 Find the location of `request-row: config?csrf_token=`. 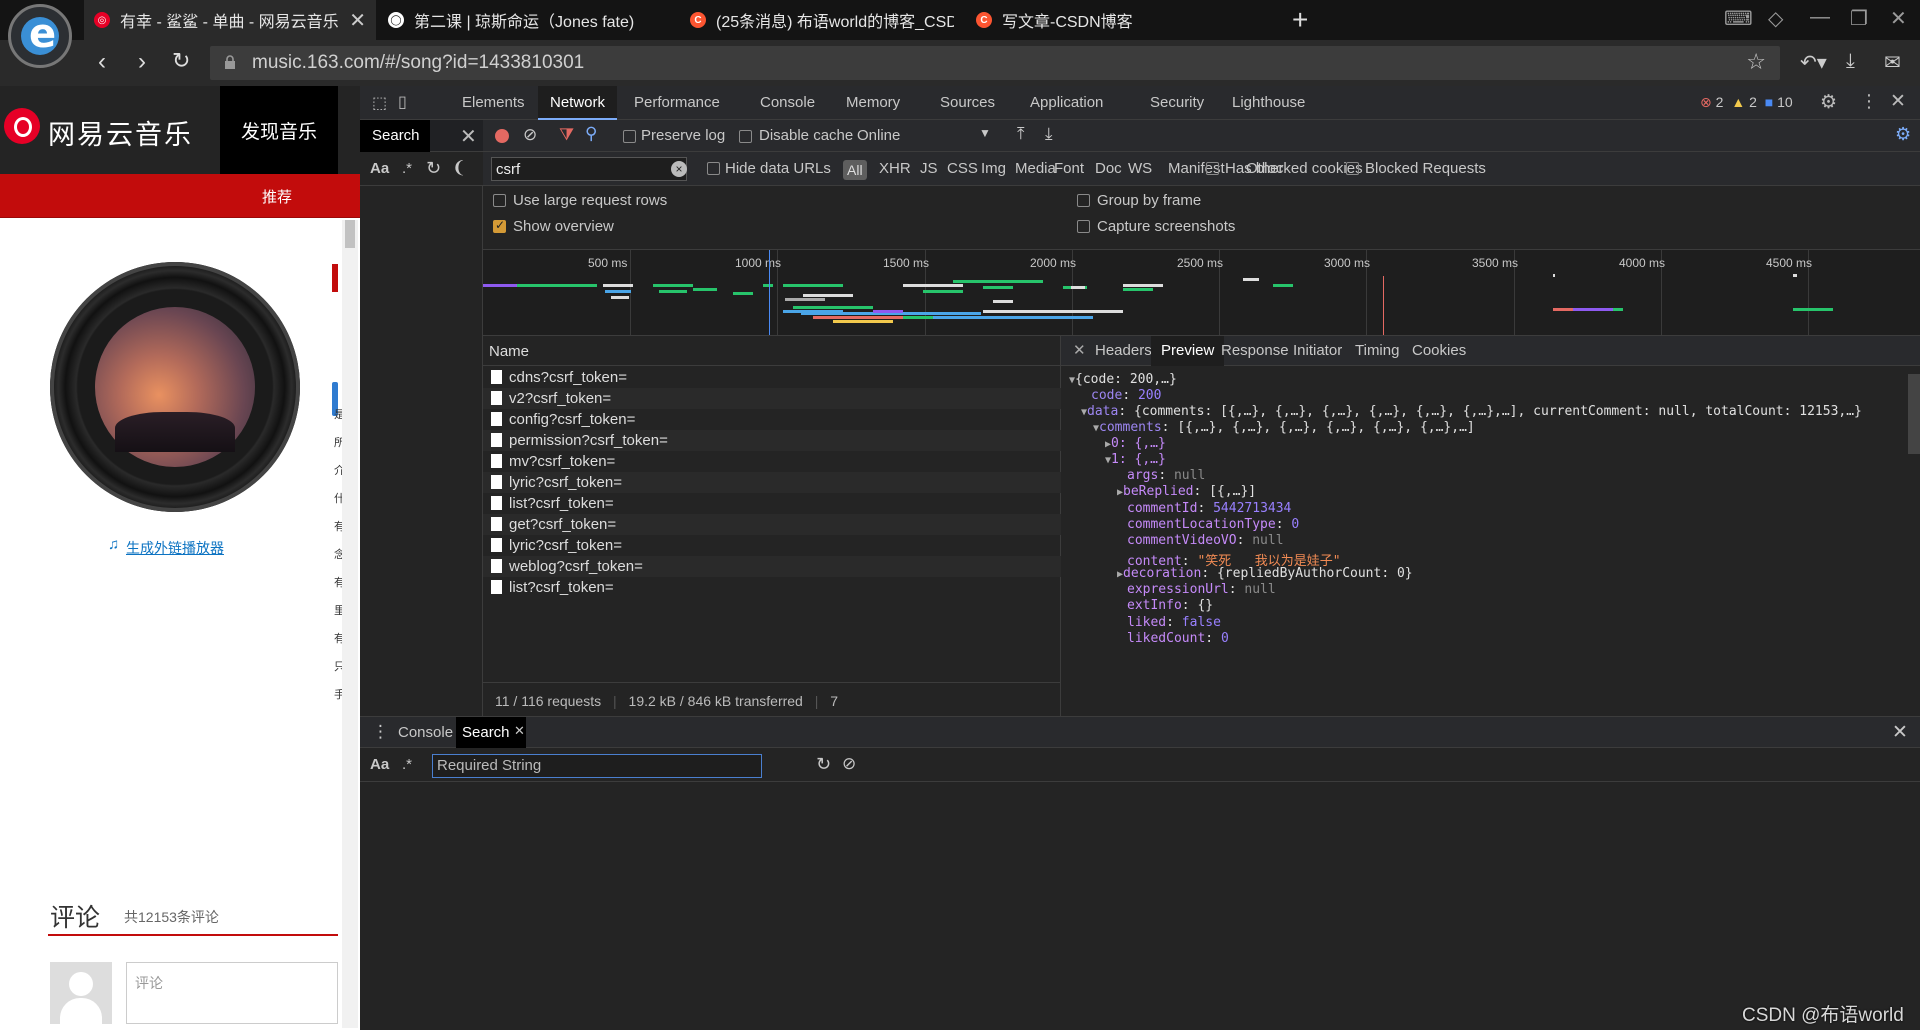

request-row: config?csrf_token= is located at coordinates (772, 419).